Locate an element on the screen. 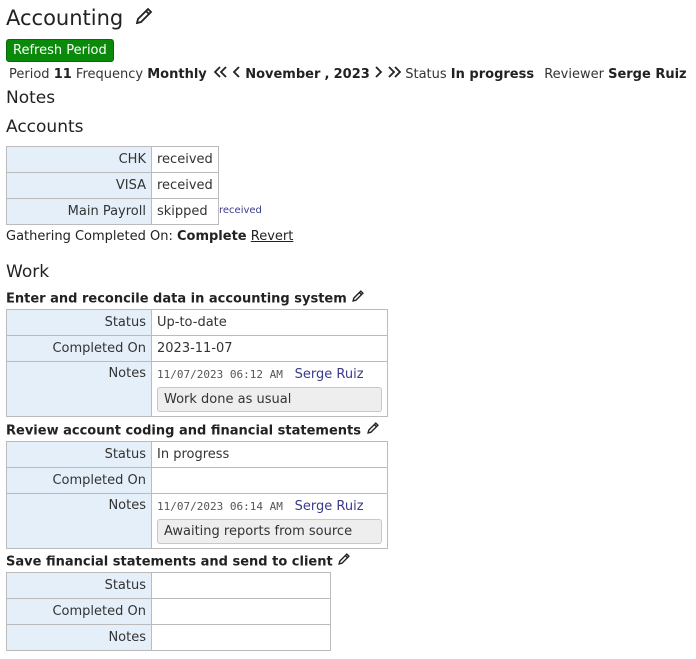 The height and width of the screenshot is (659, 696). note-text: Awaiting reports from source is located at coordinates (269, 531).